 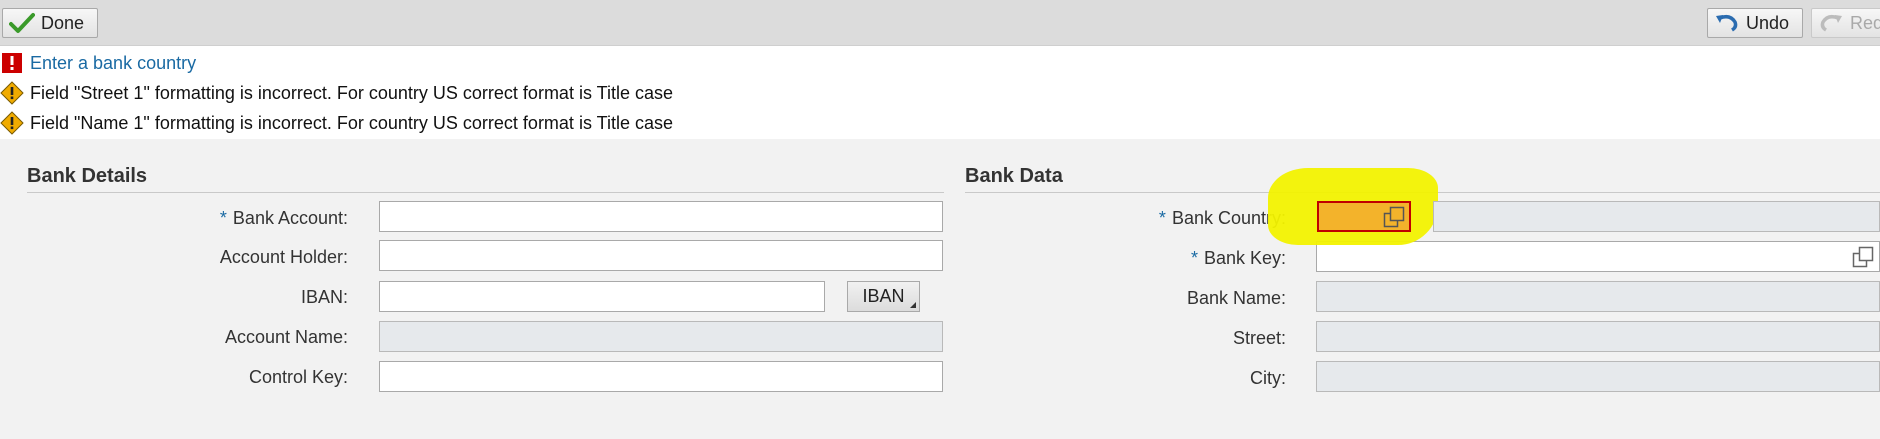 I want to click on redo-label: Redo, so click(x=1865, y=22).